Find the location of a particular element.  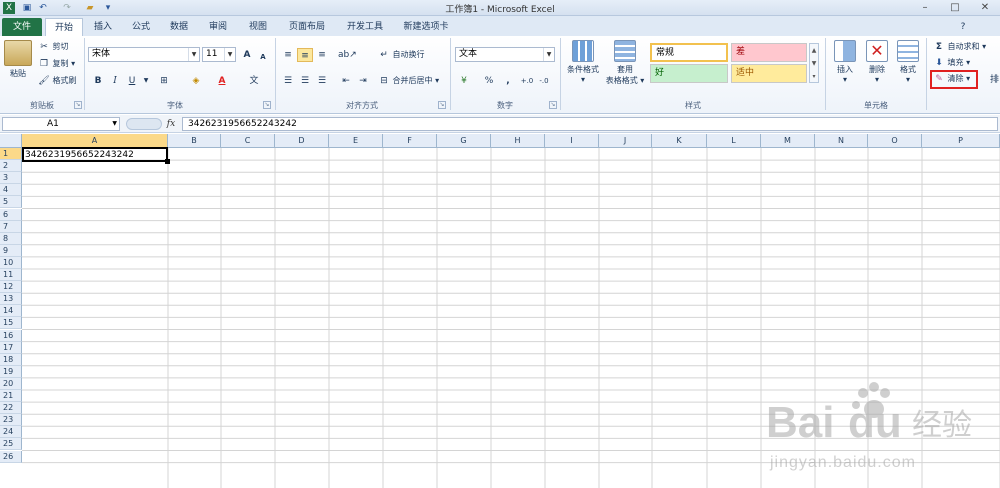

watermark-brand-2: du is located at coordinates (875, 422).